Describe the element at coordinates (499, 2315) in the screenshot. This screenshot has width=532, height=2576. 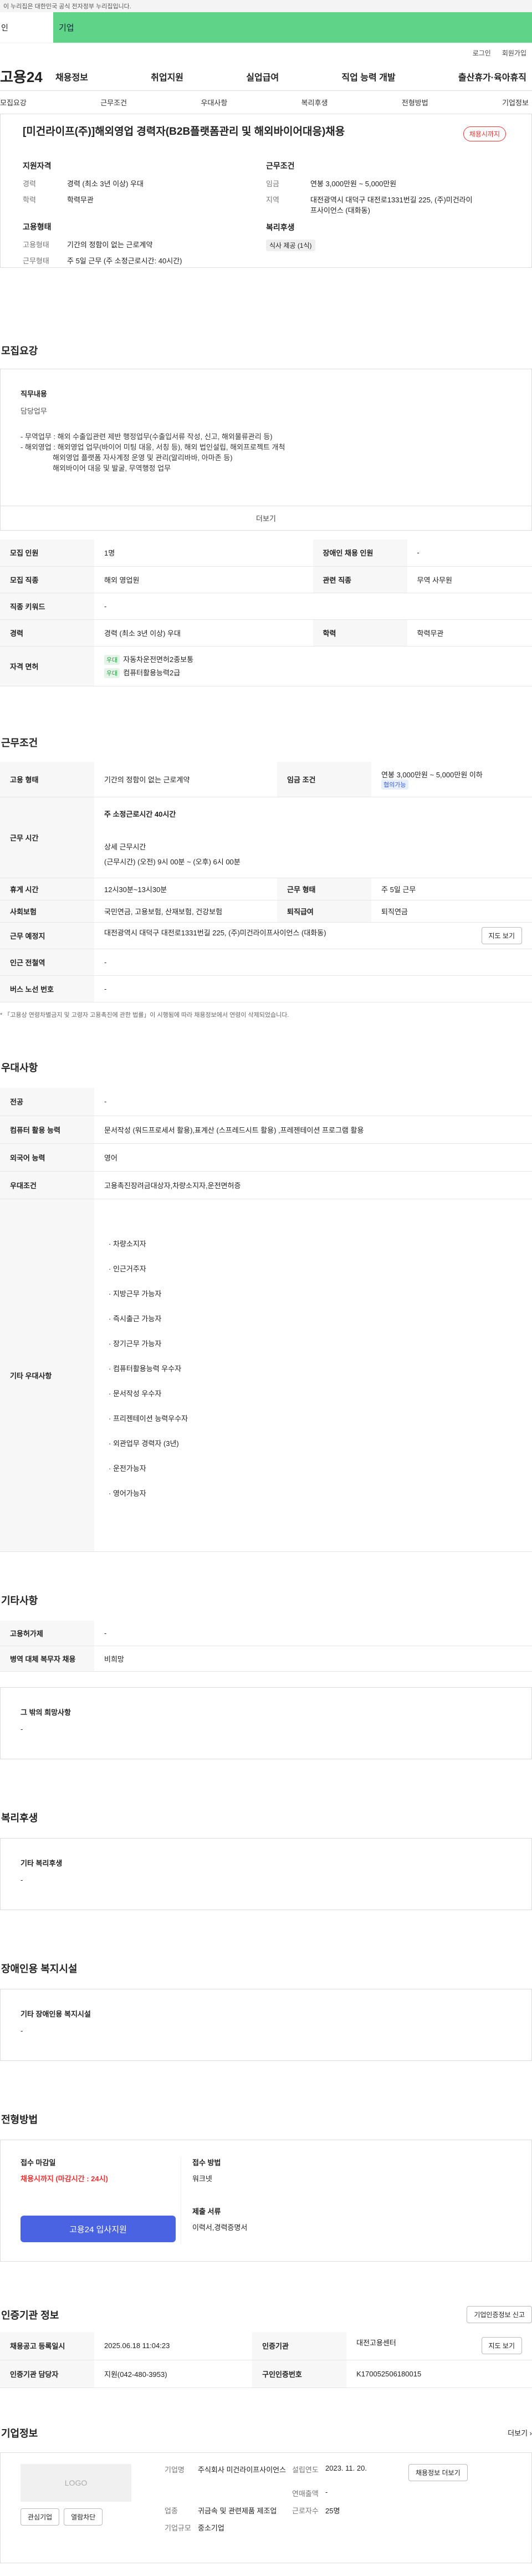
I see `report-button: 기업인증정보 신고` at that location.